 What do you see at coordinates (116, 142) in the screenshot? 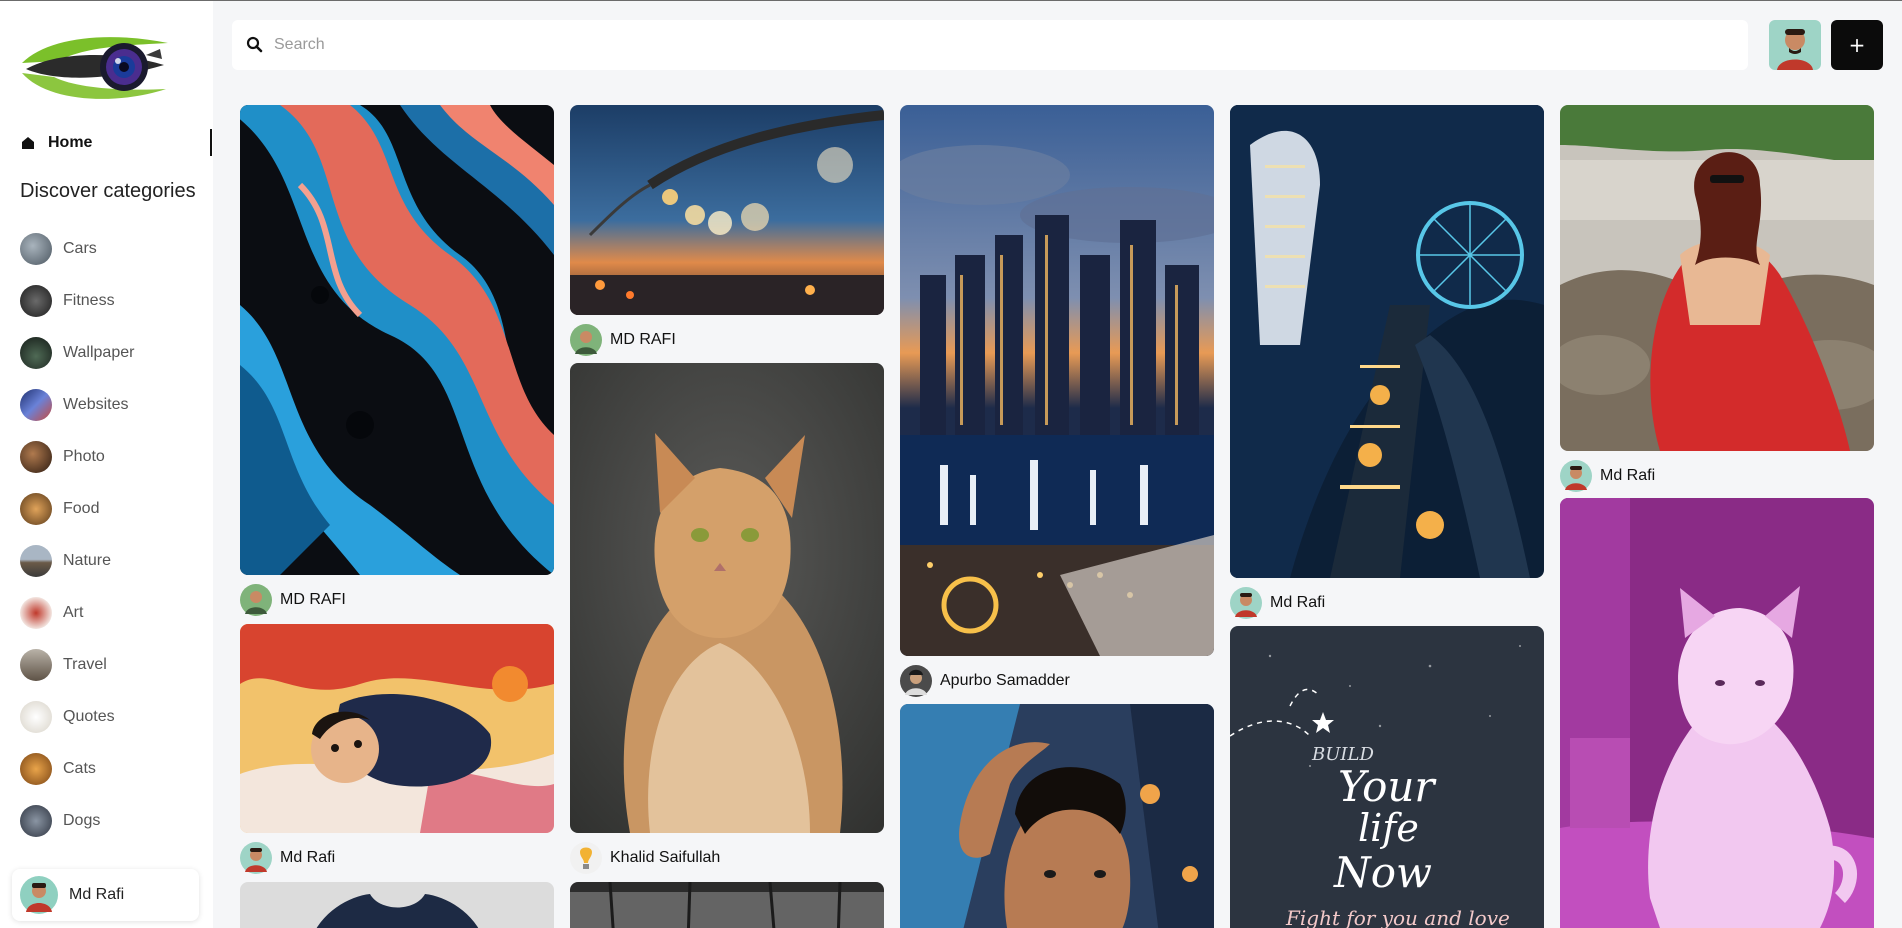
I see `nav-home: Home` at bounding box center [116, 142].